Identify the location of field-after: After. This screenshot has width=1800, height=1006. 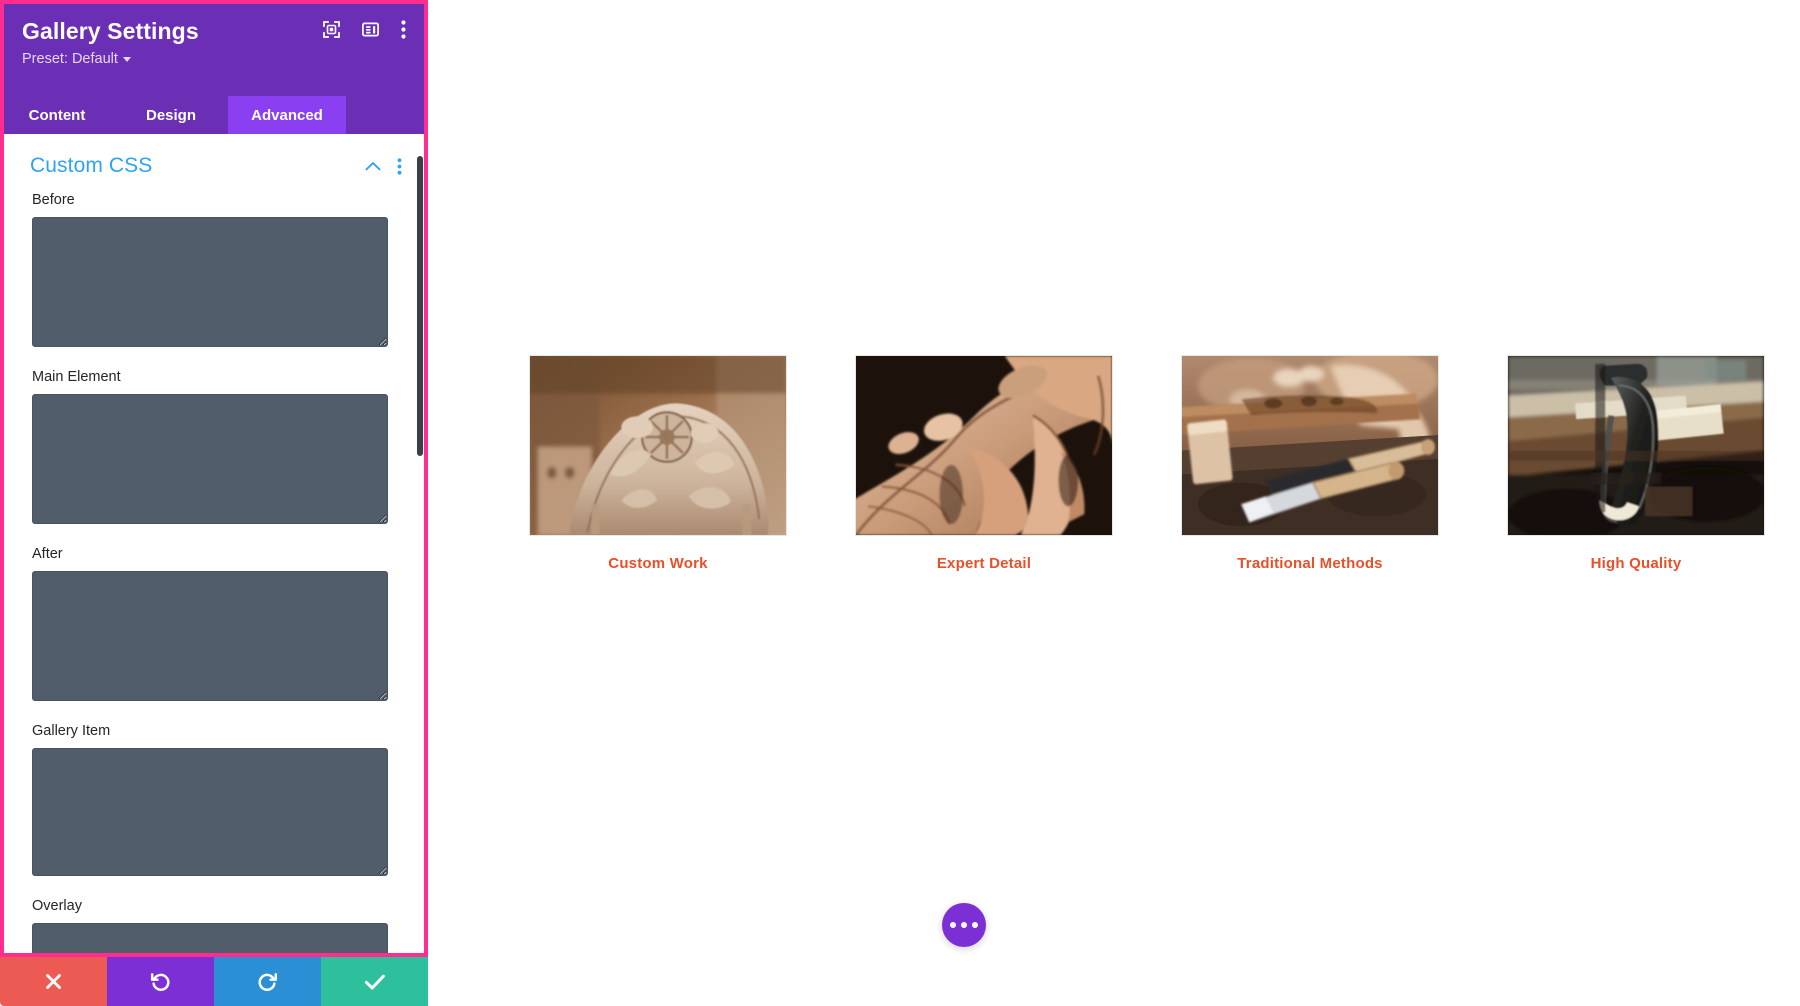
(212, 623).